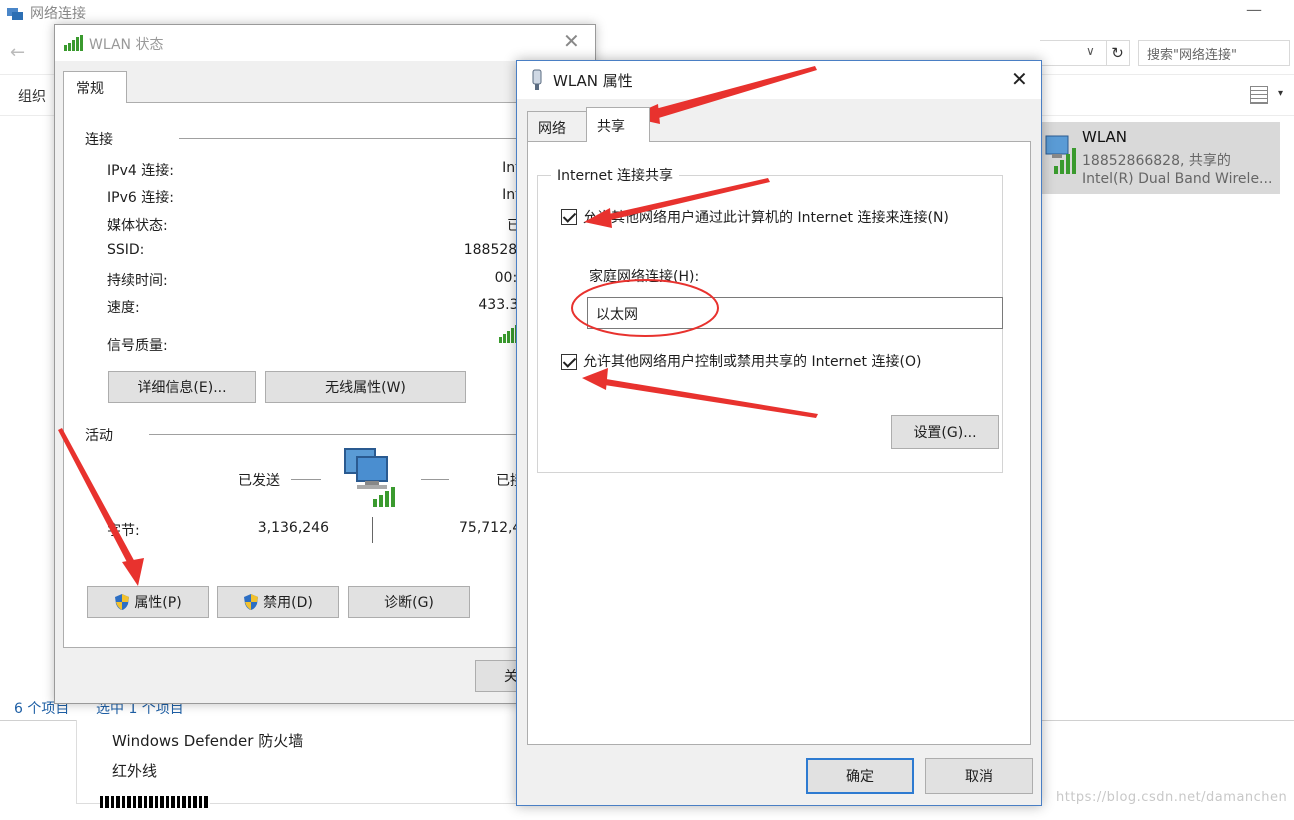  What do you see at coordinates (32, 96) in the screenshot?
I see `organize-menu: 组织` at bounding box center [32, 96].